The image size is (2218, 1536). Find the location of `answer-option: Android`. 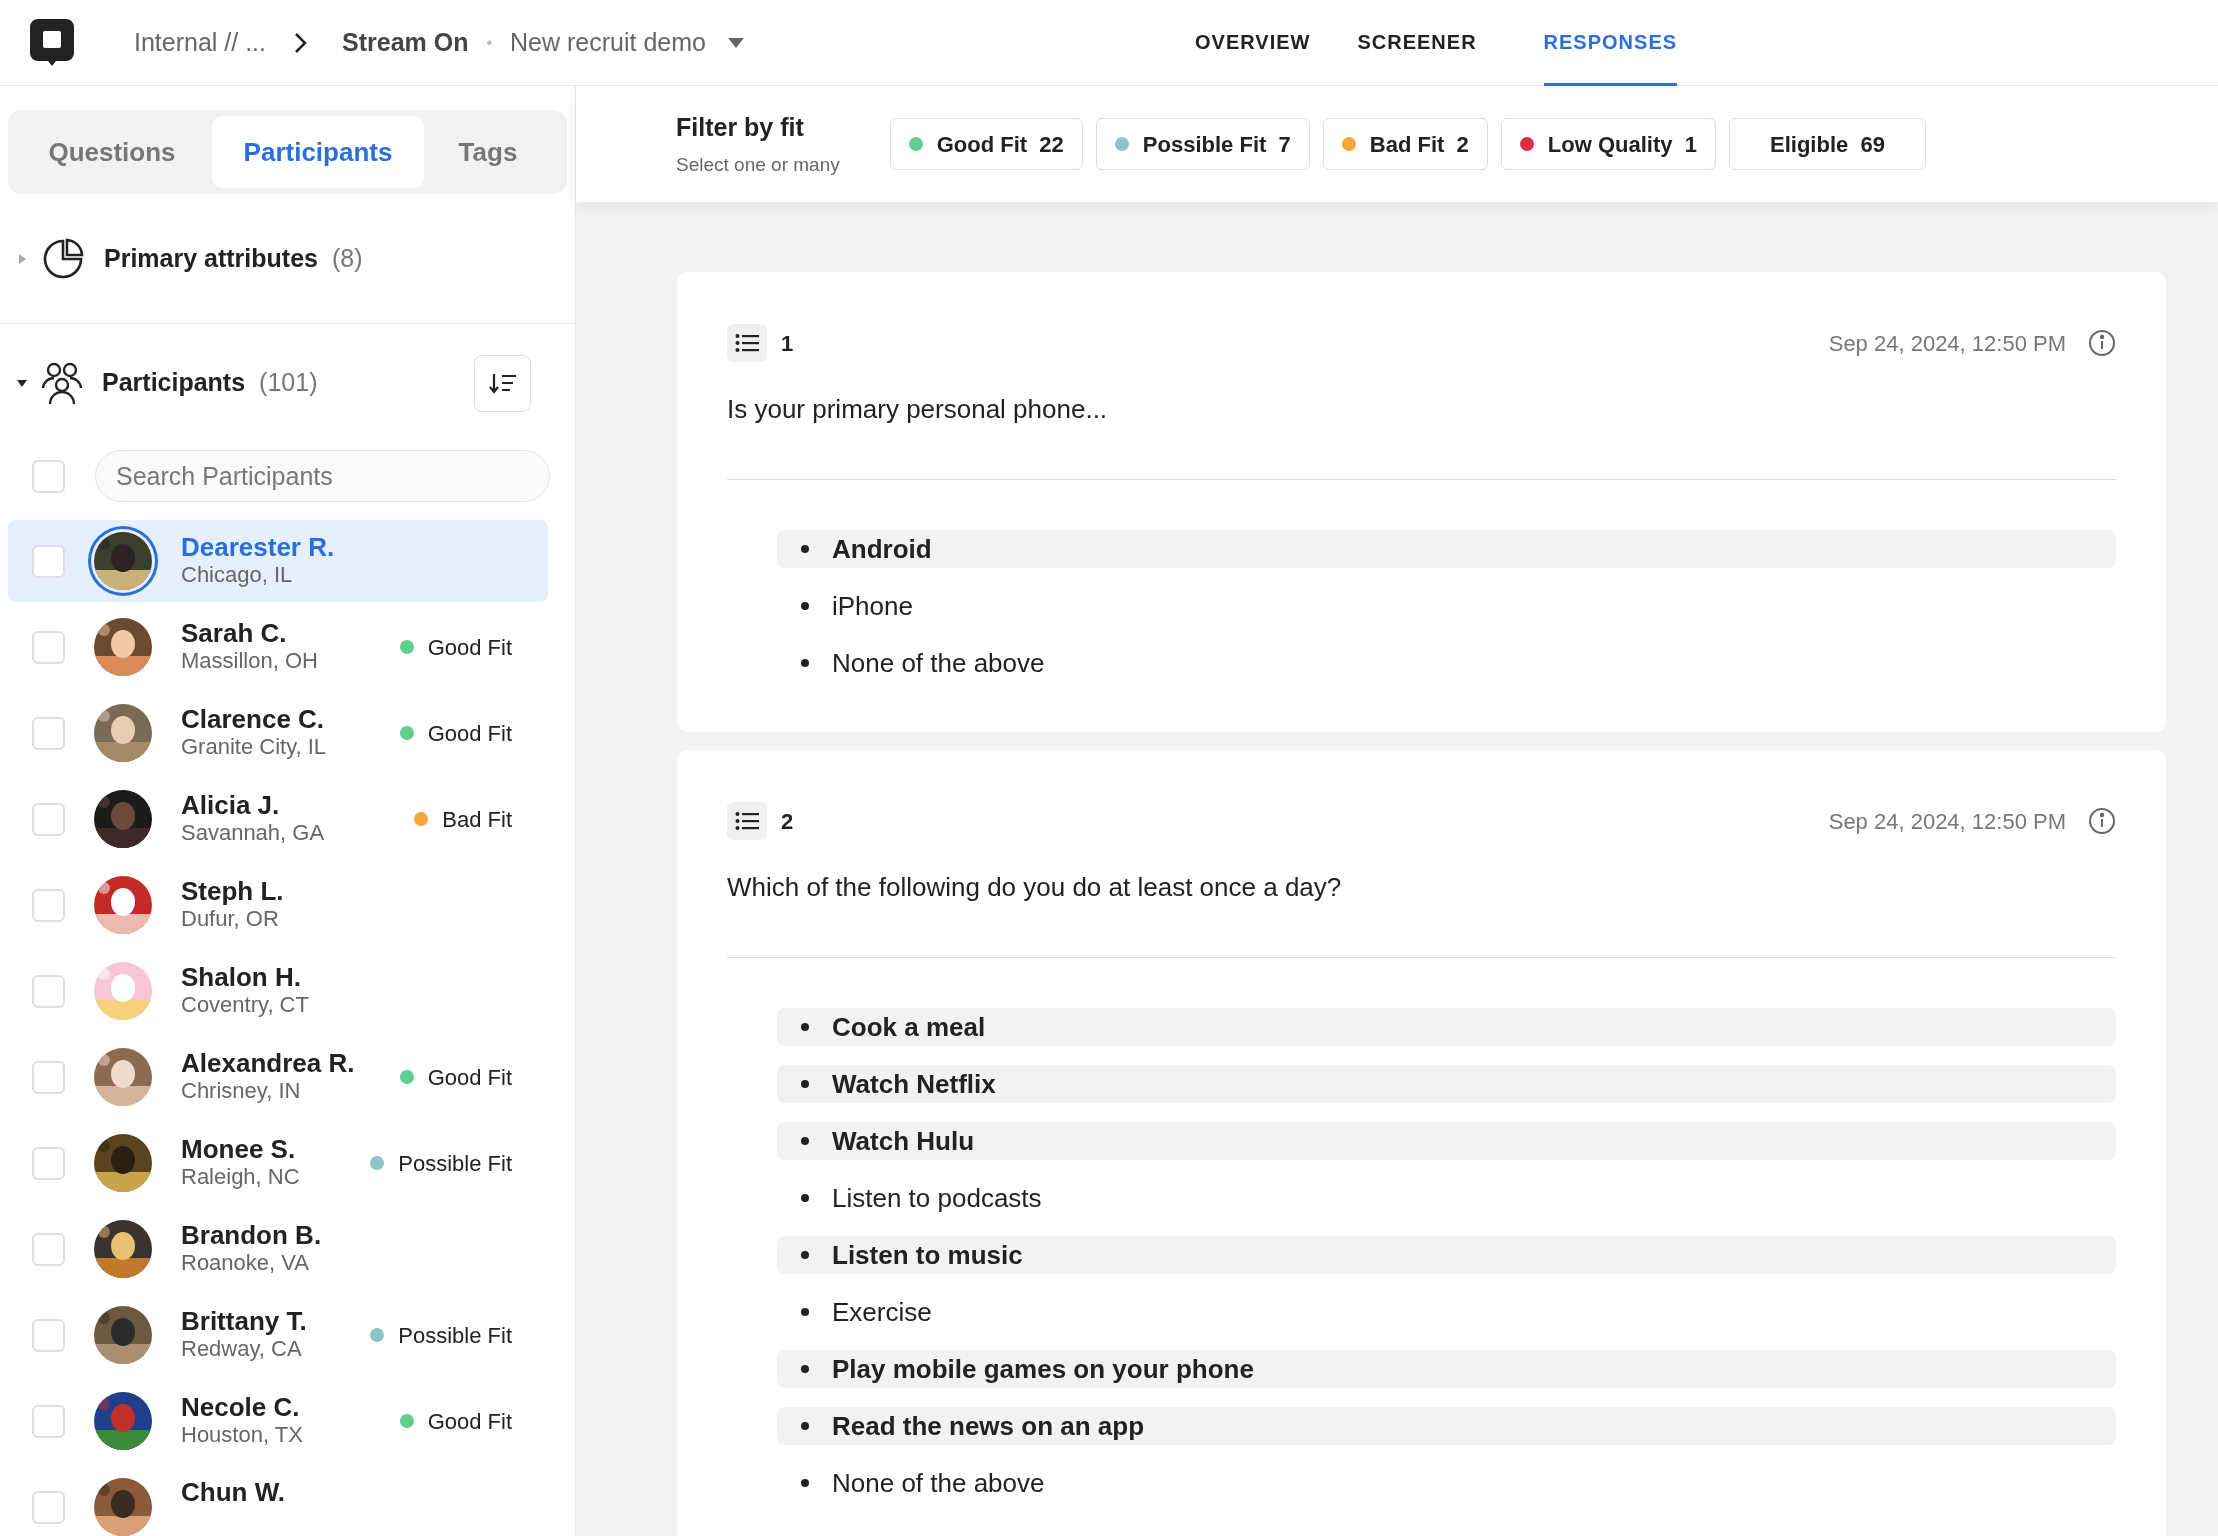

answer-option: Android is located at coordinates (1446, 549).